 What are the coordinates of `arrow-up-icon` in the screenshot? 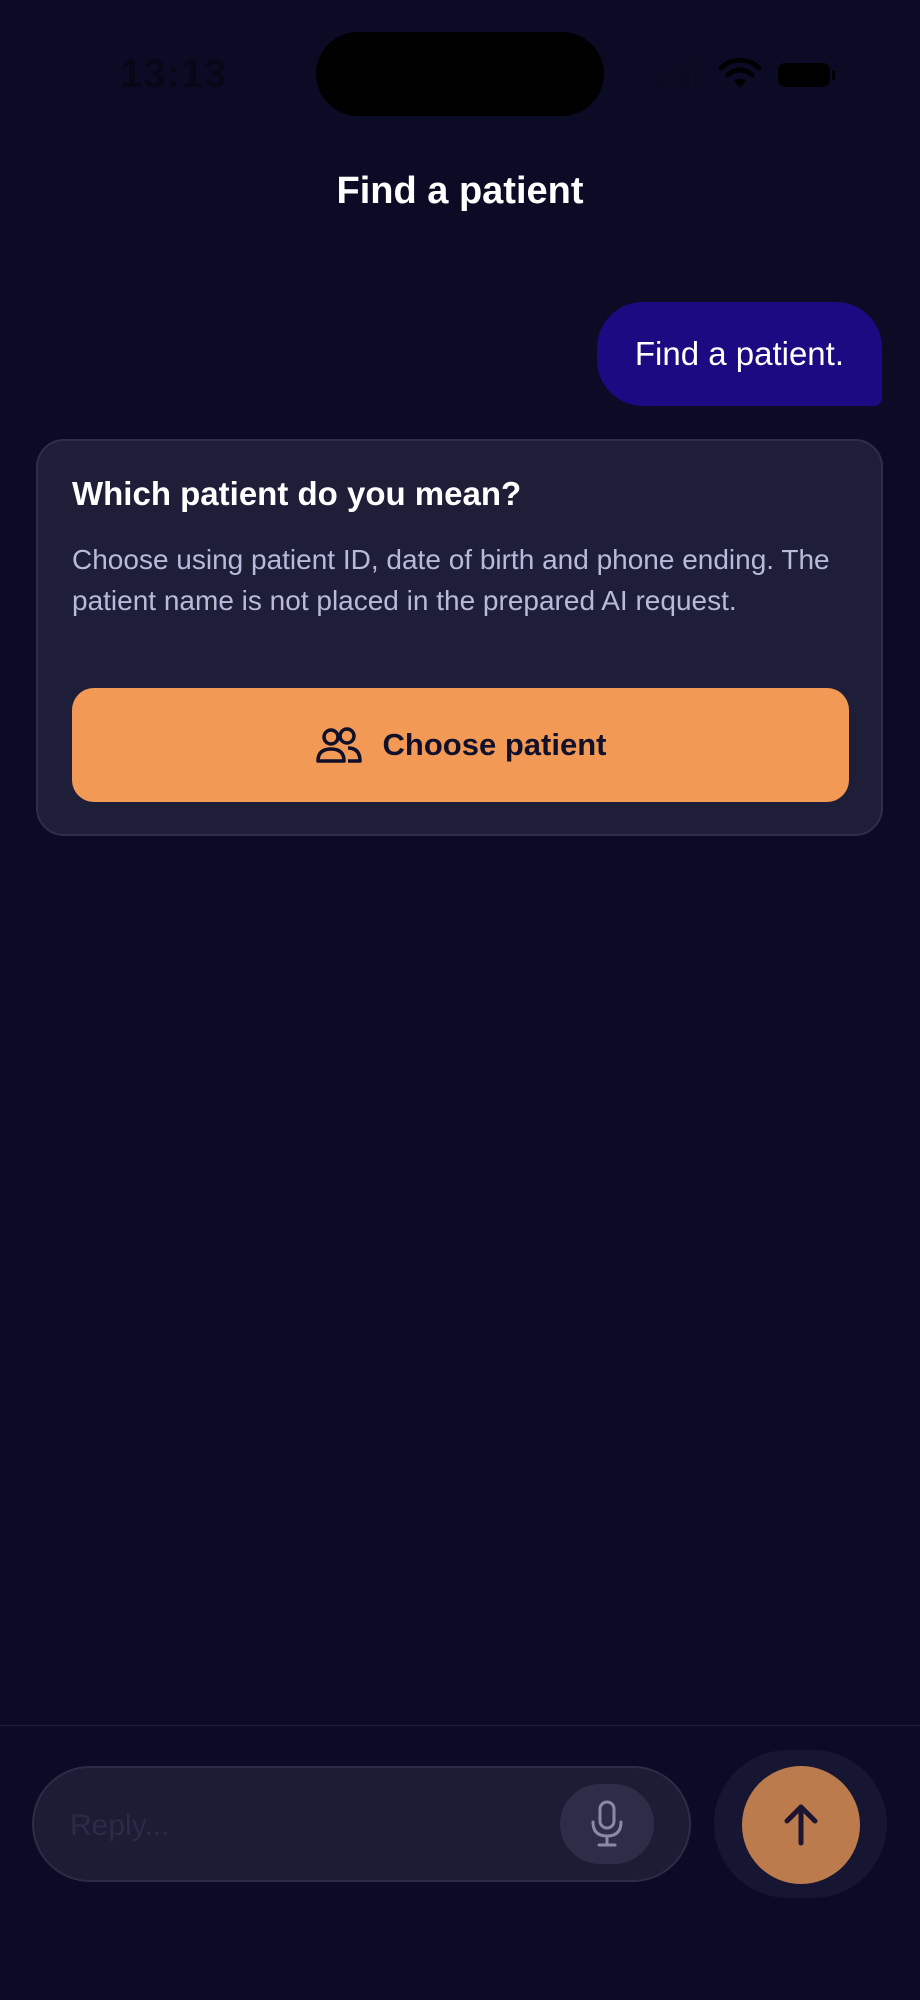 It's located at (801, 1825).